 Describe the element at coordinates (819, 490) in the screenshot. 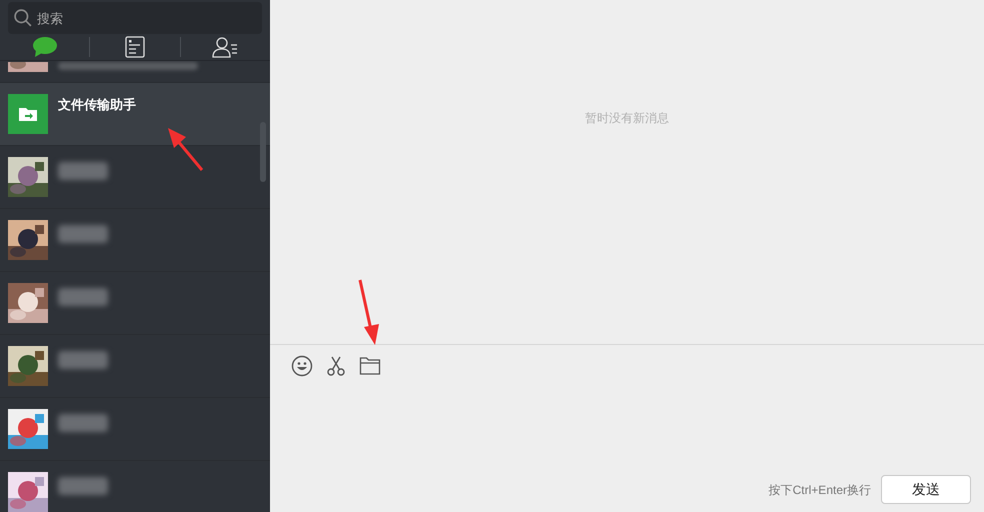

I see `shortcut-hint: 按下Ctrl+Enter换行` at that location.